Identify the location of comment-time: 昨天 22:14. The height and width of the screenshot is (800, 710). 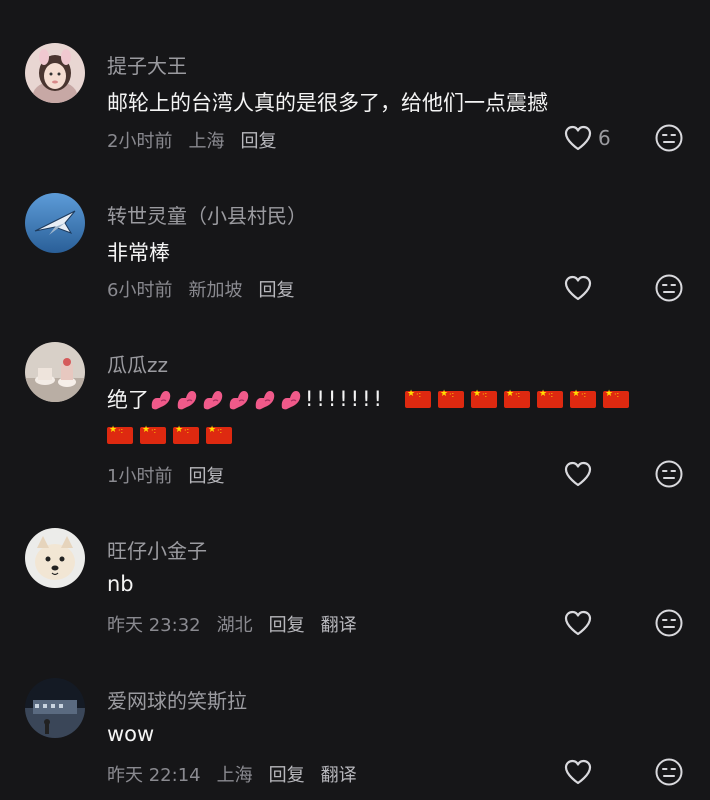
(154, 775).